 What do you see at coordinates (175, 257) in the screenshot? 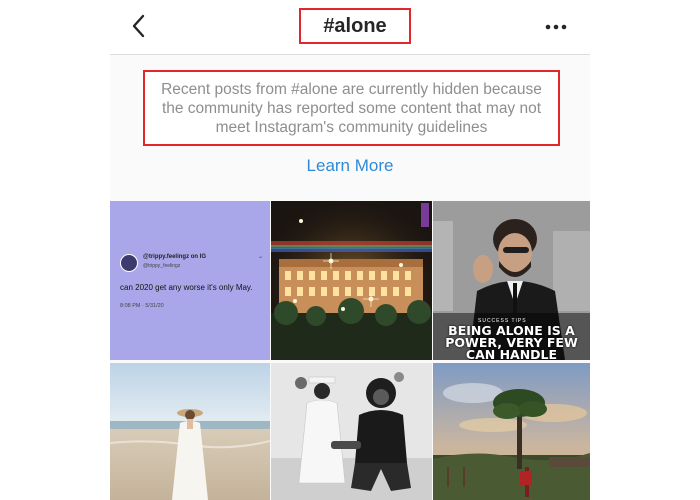
I see `tweet-handle: @trippy.feelingz on IG` at bounding box center [175, 257].